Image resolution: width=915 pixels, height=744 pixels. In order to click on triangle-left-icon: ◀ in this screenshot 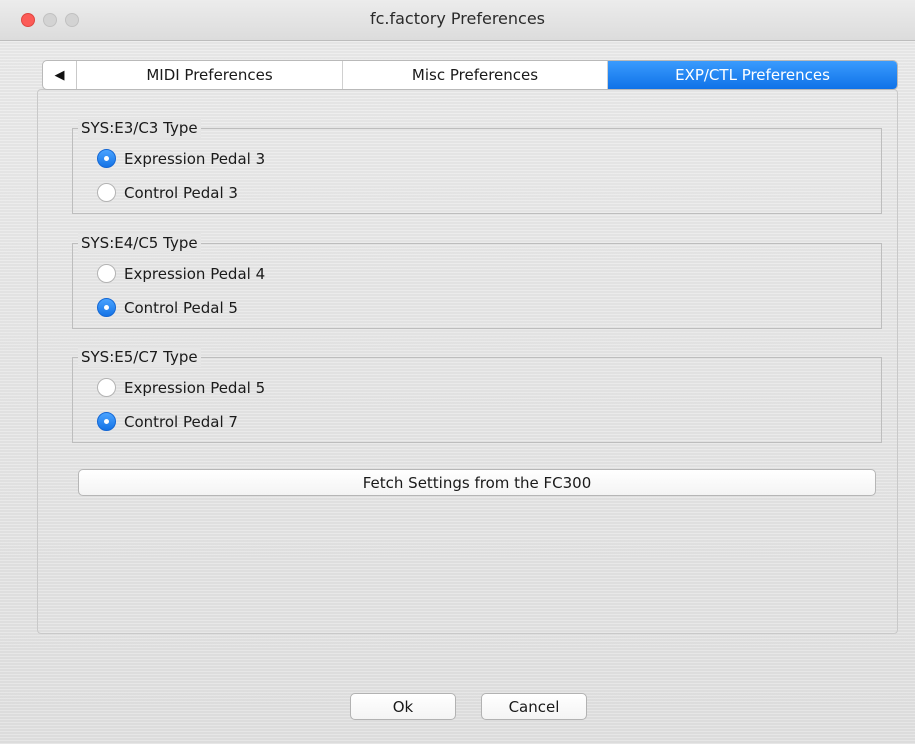, I will do `click(59, 75)`.